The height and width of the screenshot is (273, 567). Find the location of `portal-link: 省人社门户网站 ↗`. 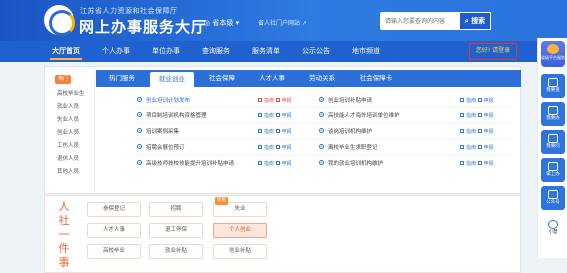

portal-link: 省人社门户网站 ↗ is located at coordinates (282, 22).